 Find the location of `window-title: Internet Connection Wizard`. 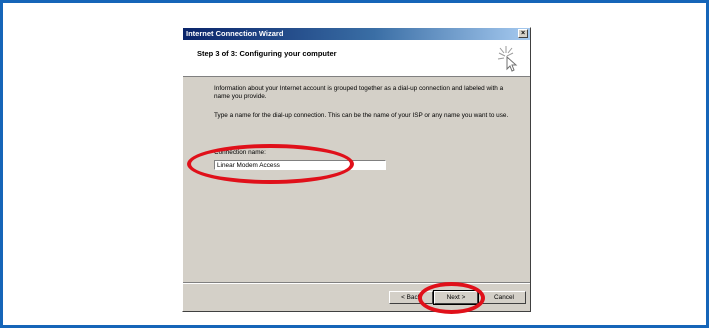

window-title: Internet Connection Wizard is located at coordinates (235, 33).